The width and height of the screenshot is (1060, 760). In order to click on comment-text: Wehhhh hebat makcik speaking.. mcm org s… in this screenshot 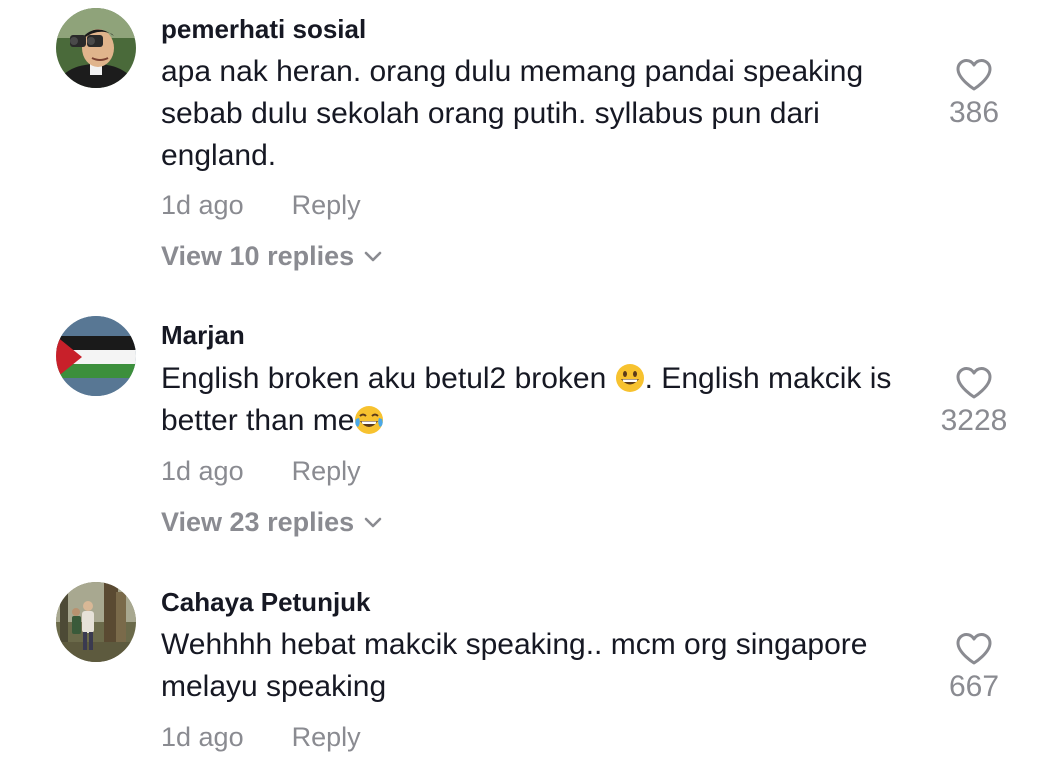, I will do `click(514, 665)`.